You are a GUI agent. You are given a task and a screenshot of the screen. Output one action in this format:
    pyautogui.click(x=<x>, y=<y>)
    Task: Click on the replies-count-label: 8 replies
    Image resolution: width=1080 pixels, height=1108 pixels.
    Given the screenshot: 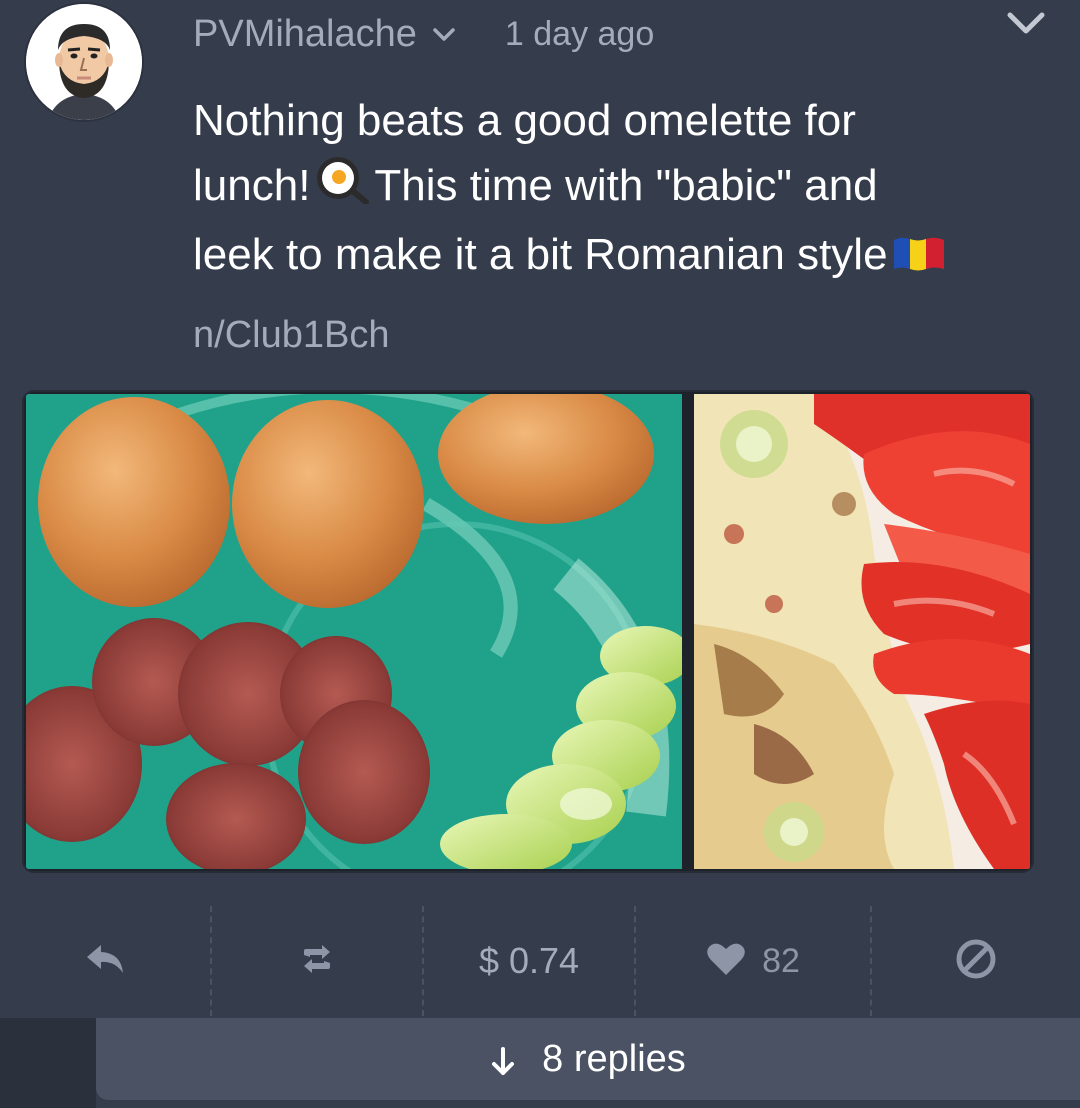 What is the action you would take?
    pyautogui.click(x=614, y=1058)
    